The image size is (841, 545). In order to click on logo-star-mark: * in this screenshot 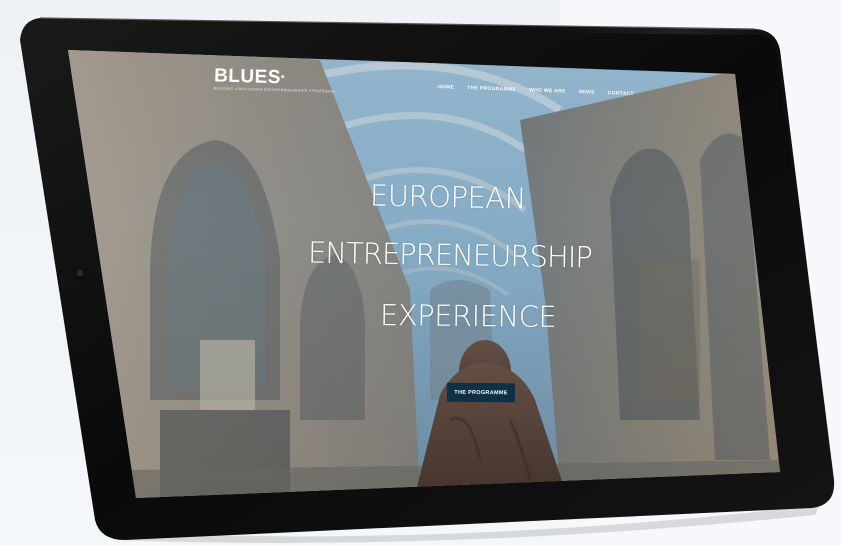, I will do `click(283, 78)`.